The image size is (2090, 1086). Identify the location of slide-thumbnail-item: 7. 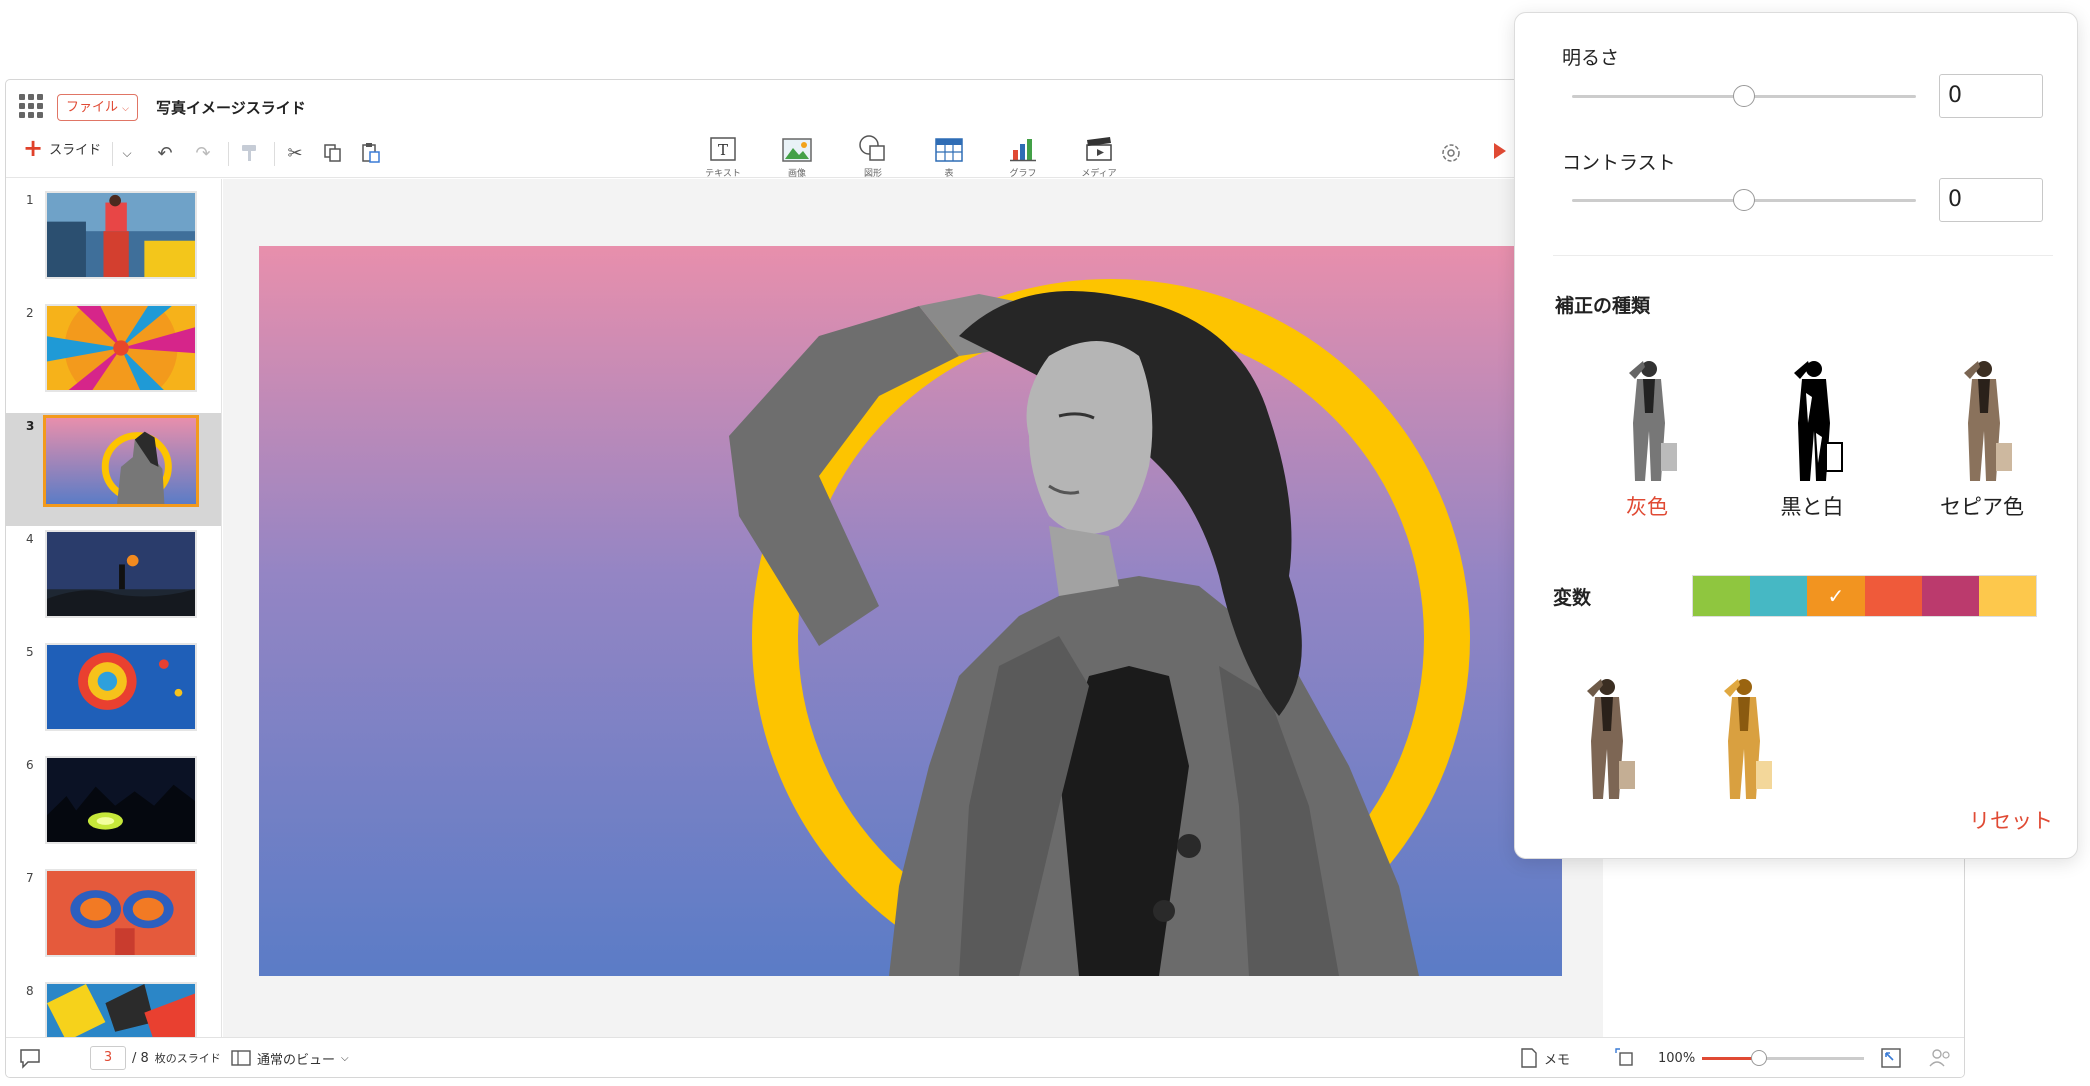
(113, 921).